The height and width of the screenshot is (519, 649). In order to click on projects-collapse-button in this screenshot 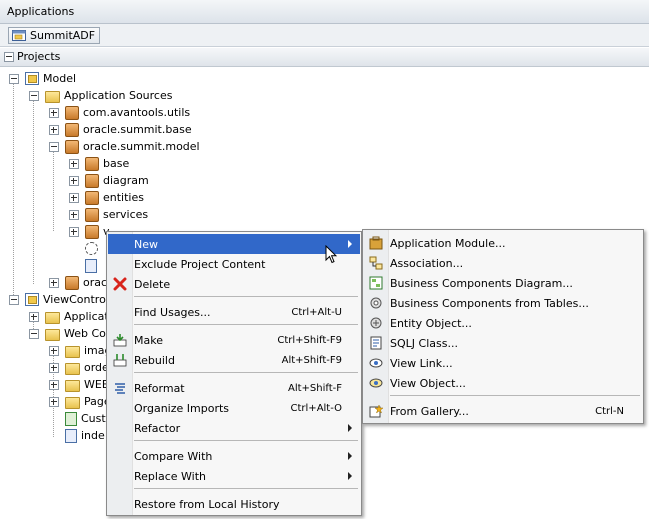, I will do `click(9, 57)`.